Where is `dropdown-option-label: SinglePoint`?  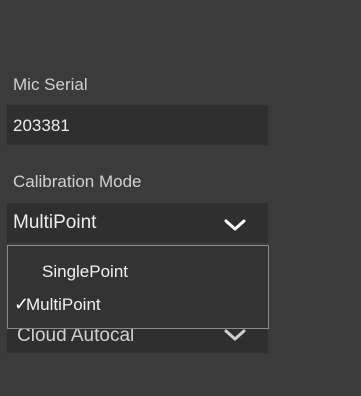
dropdown-option-label: SinglePoint is located at coordinates (85, 271).